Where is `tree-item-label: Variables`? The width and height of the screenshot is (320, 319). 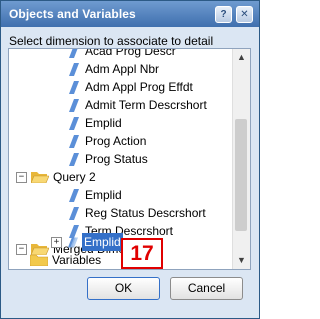 tree-item-label: Variables is located at coordinates (77, 260).